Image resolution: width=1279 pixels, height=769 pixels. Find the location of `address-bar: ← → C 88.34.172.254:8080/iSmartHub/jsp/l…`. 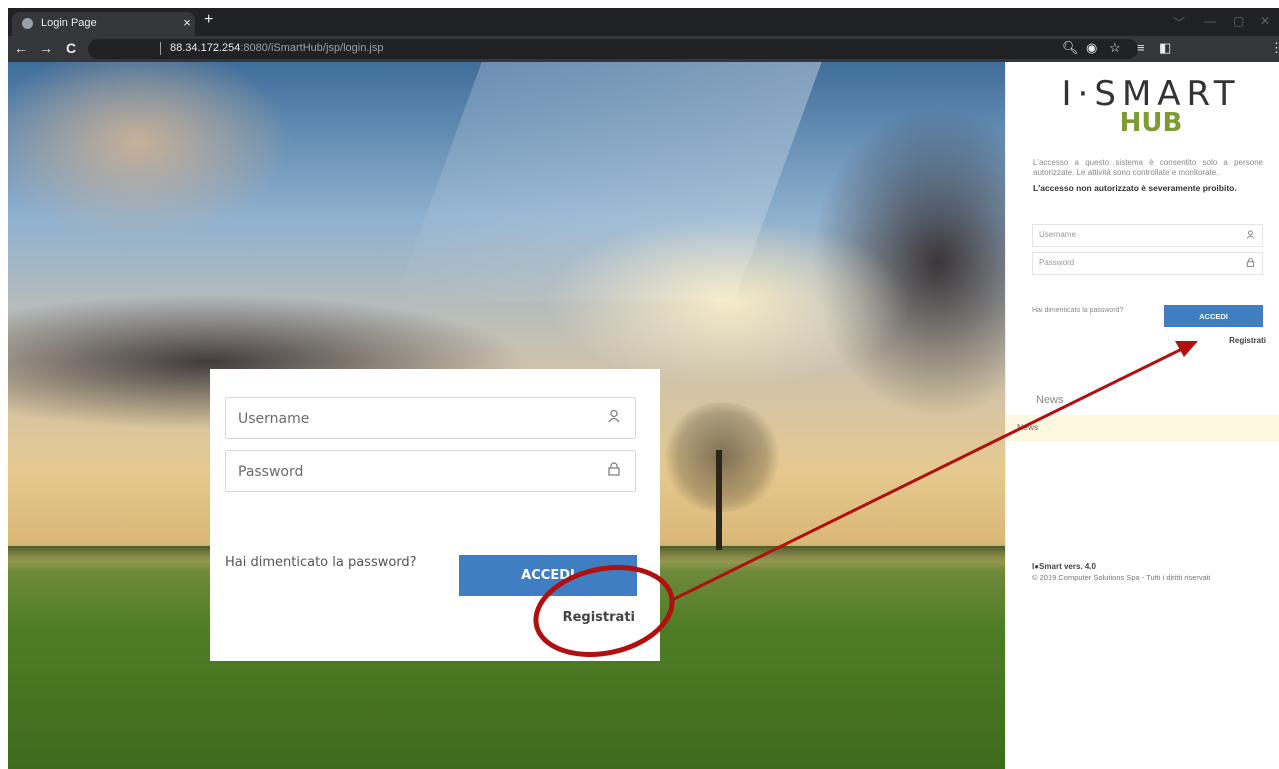

address-bar: ← → C 88.34.172.254:8080/iSmartHub/jsp/l… is located at coordinates (643, 49).